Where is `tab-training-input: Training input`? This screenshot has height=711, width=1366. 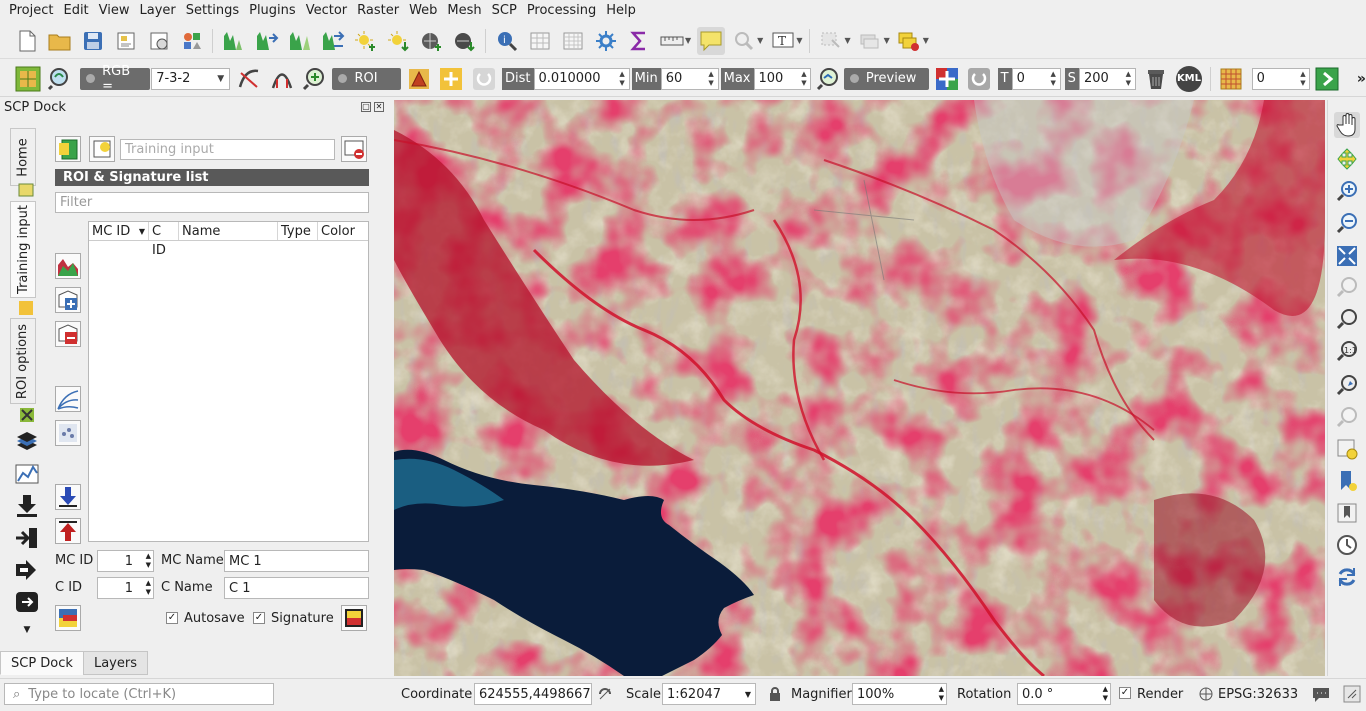
tab-training-input: Training input is located at coordinates (23, 249).